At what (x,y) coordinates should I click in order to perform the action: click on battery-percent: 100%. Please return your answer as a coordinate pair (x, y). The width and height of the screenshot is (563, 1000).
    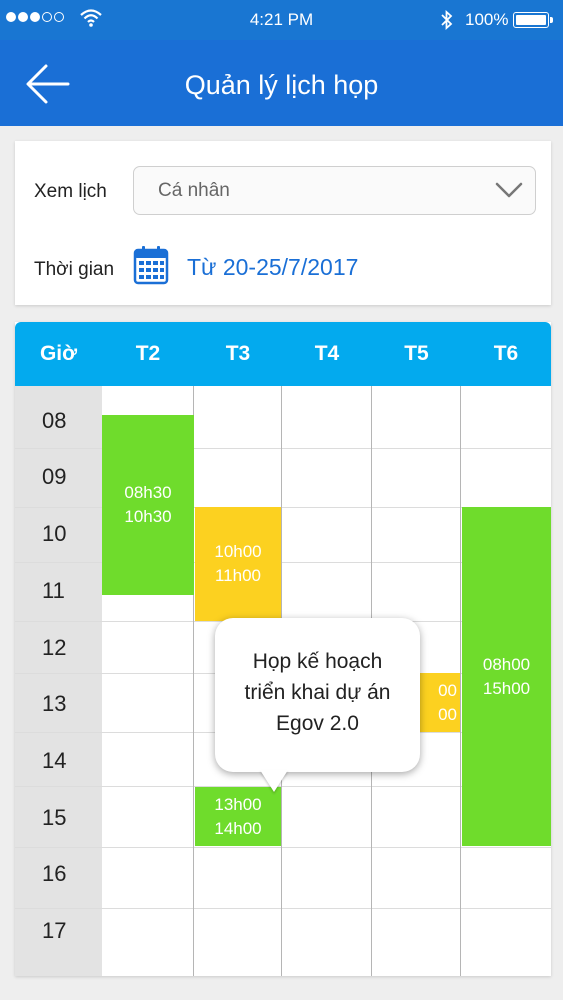
    Looking at the image, I should click on (487, 19).